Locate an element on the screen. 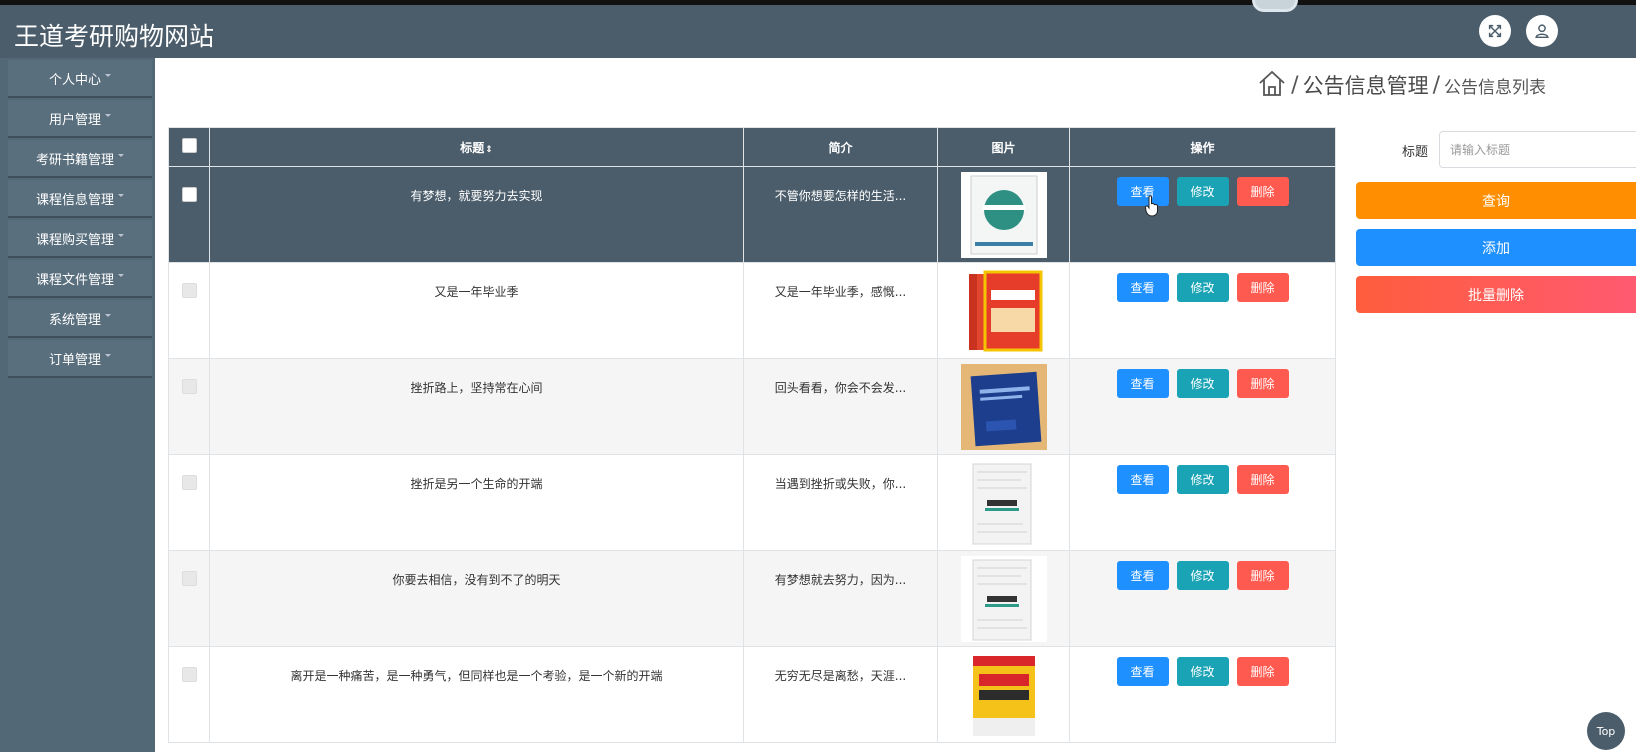 The width and height of the screenshot is (1636, 752). sidebar-item-label: 考研书籍管理 is located at coordinates (74, 160).